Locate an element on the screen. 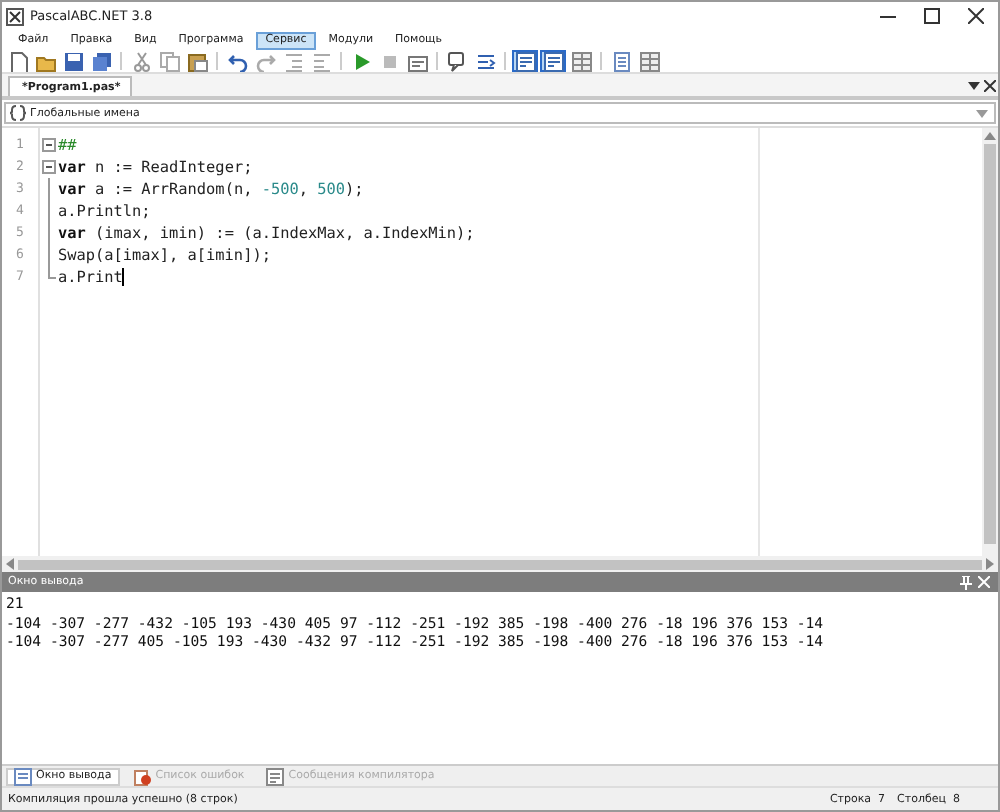 The image size is (1000, 812). braces-icon is located at coordinates (18, 113).